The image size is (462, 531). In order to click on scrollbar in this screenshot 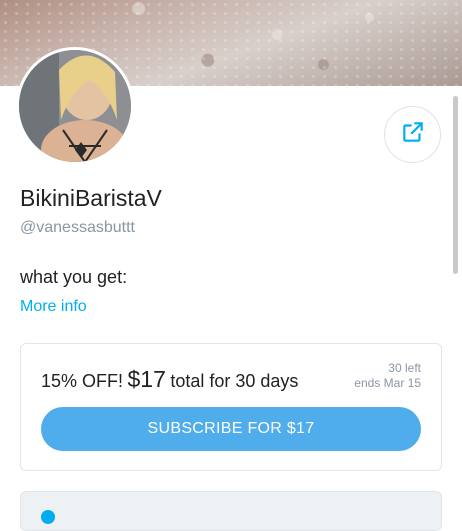, I will do `click(455, 185)`.